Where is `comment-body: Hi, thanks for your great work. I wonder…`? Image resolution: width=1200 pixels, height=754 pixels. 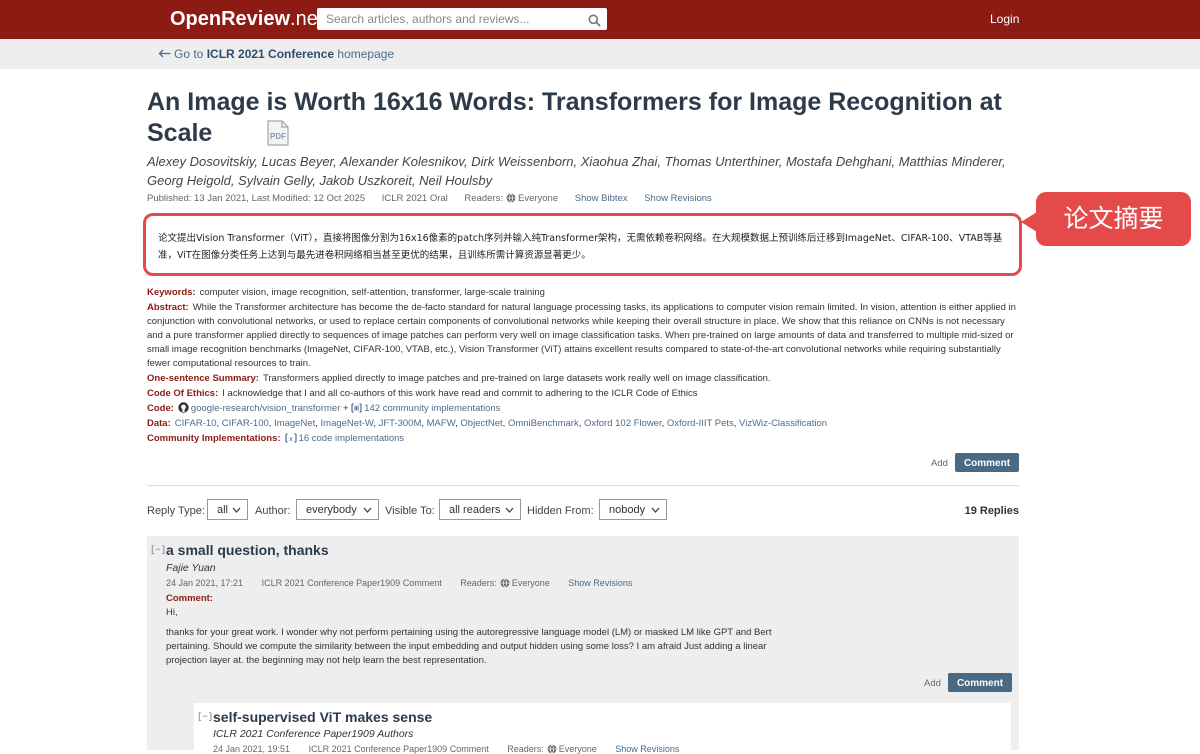
comment-body: Hi, thanks for your great work. I wonder… is located at coordinates (486, 641).